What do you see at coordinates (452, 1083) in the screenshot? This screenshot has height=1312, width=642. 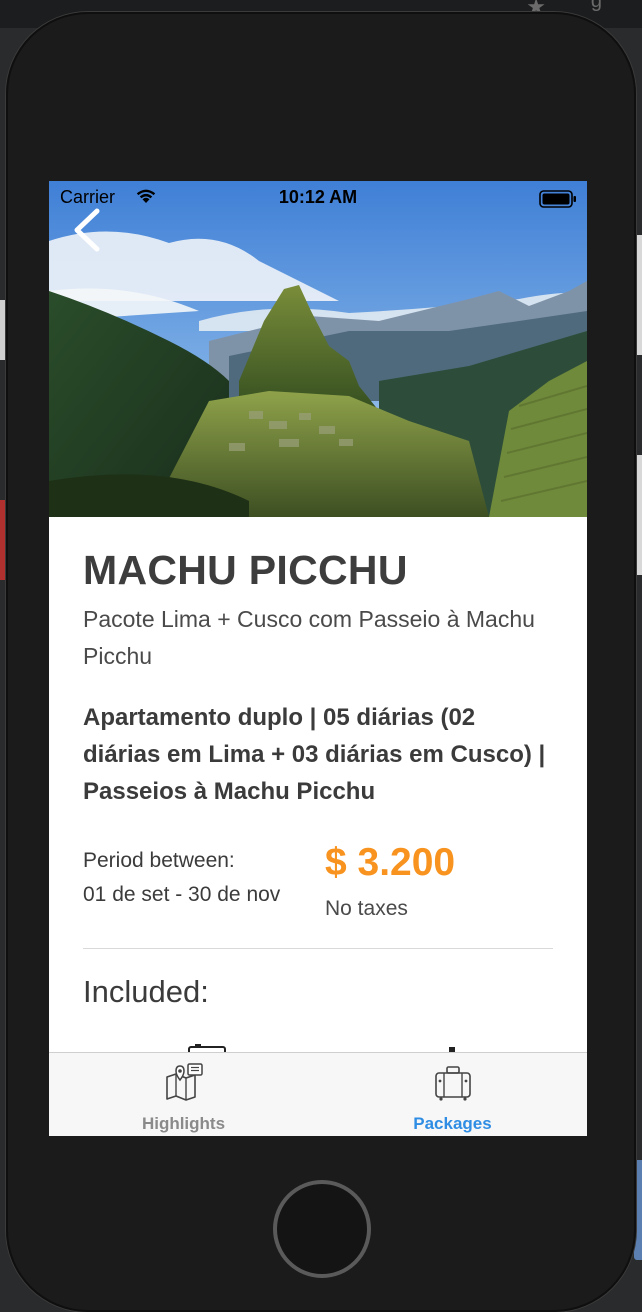 I see `luggage-icon` at bounding box center [452, 1083].